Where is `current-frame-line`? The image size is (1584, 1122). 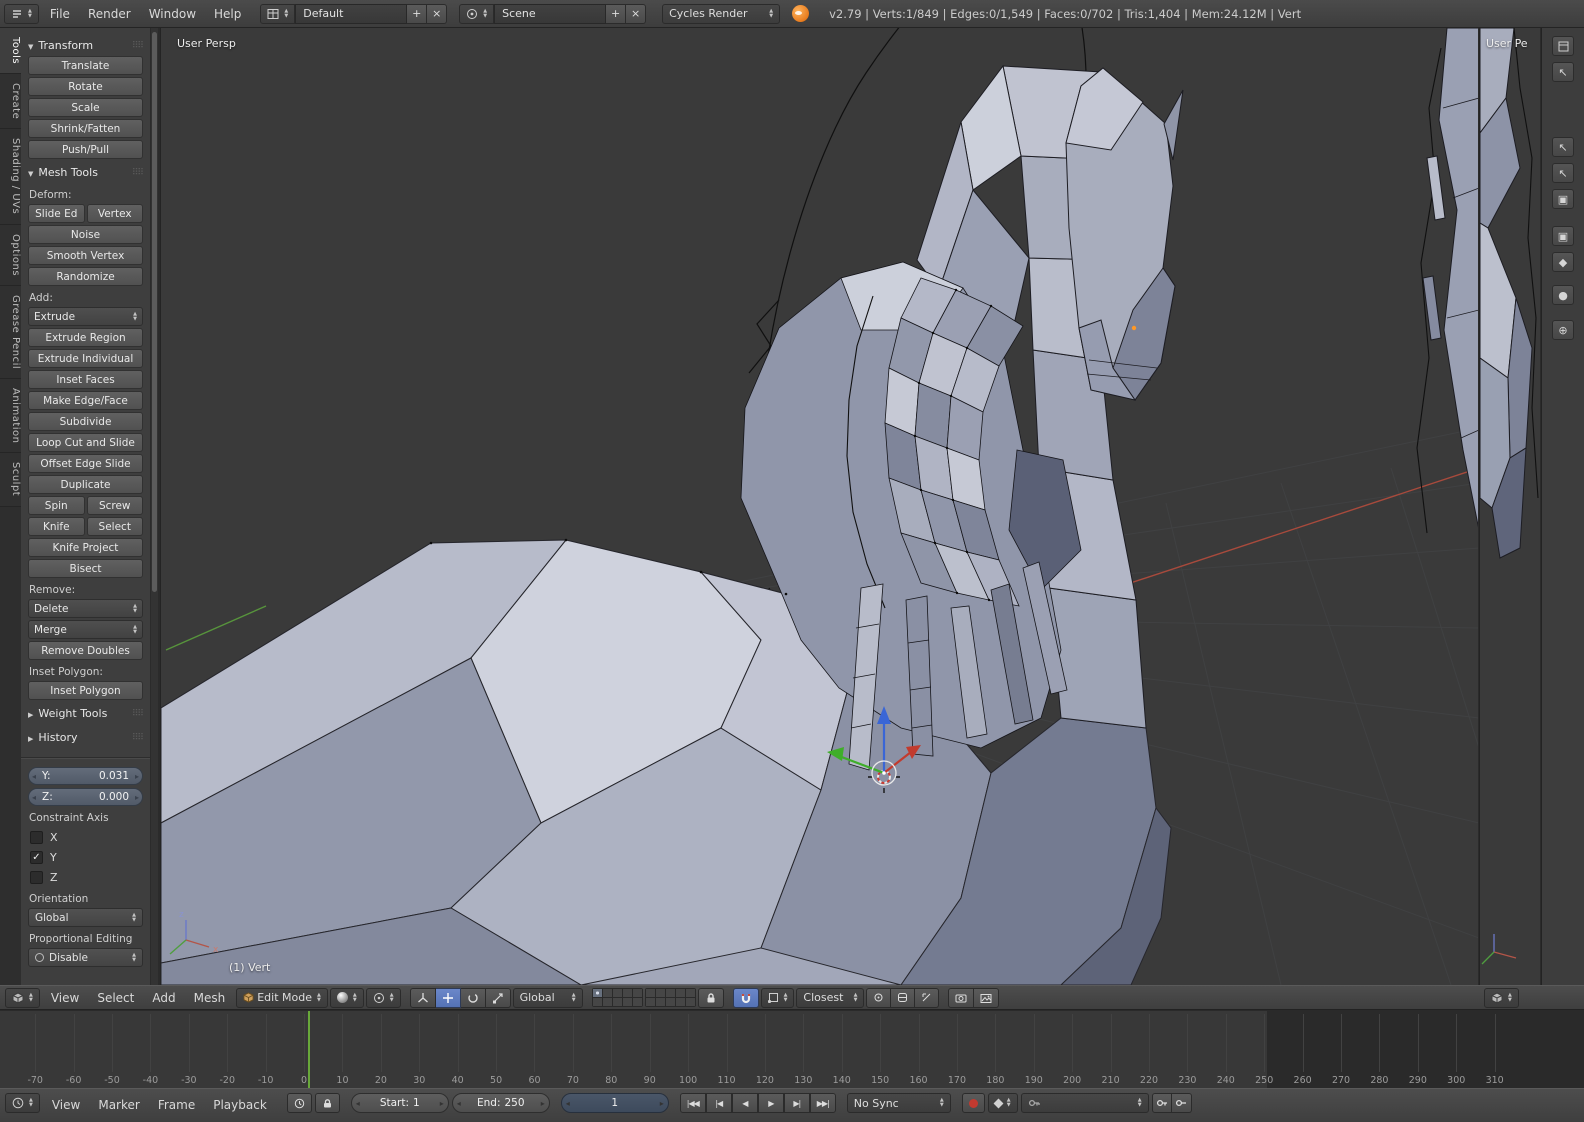
current-frame-line is located at coordinates (309, 1049).